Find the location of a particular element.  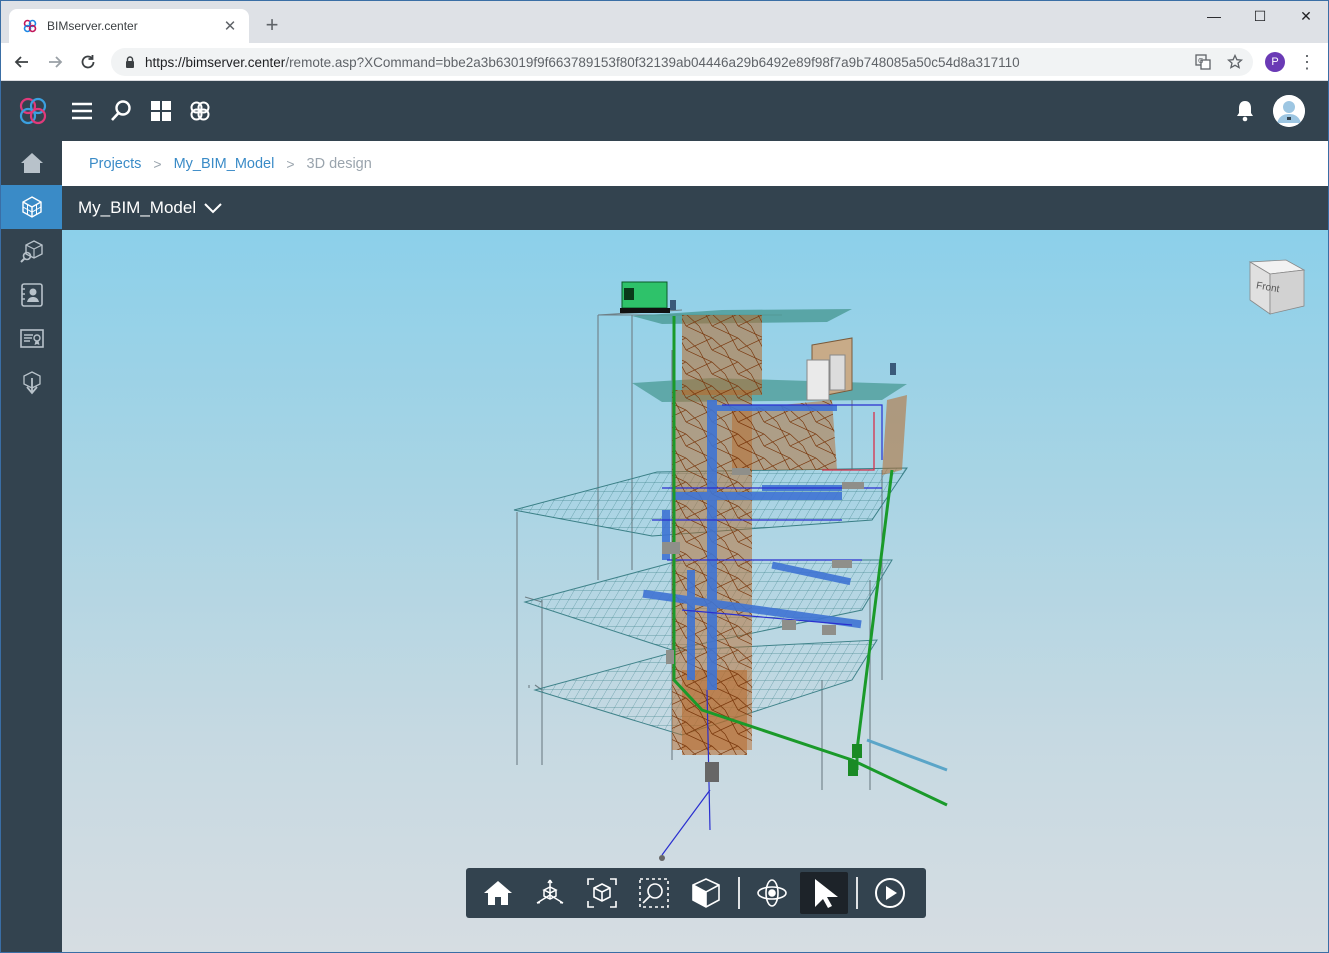

home-view-button is located at coordinates (498, 893).